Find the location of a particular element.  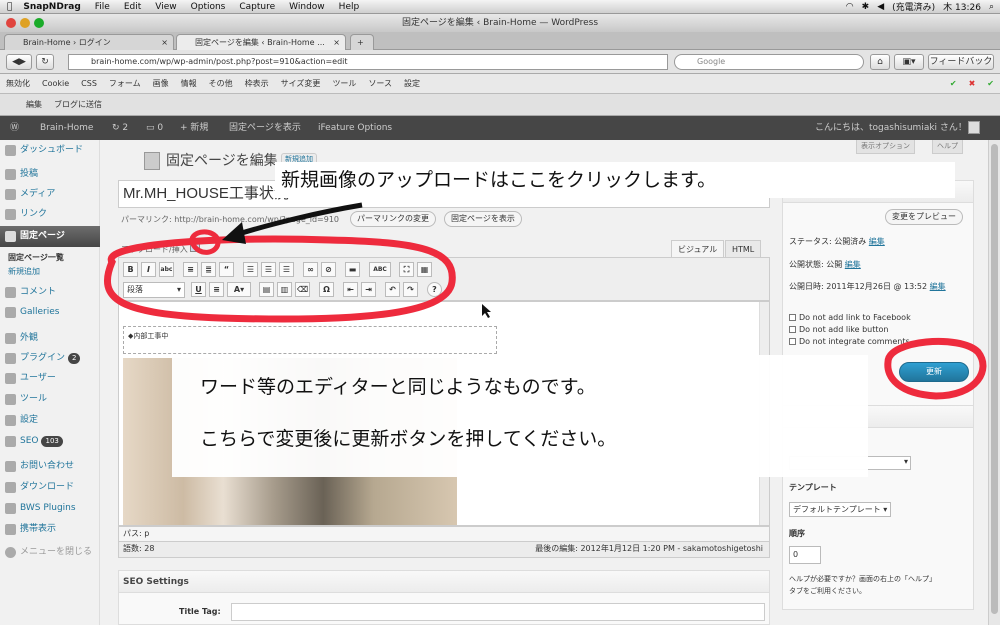

preview-changes-button: 変更をプレビュー is located at coordinates (924, 217).